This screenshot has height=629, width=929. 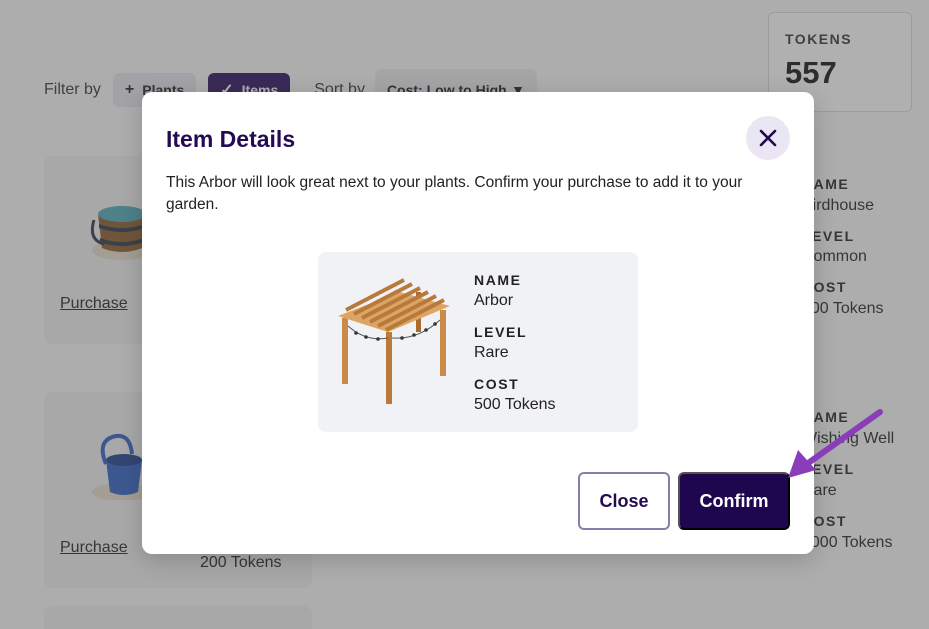 What do you see at coordinates (494, 300) in the screenshot?
I see `item-name: Arbor` at bounding box center [494, 300].